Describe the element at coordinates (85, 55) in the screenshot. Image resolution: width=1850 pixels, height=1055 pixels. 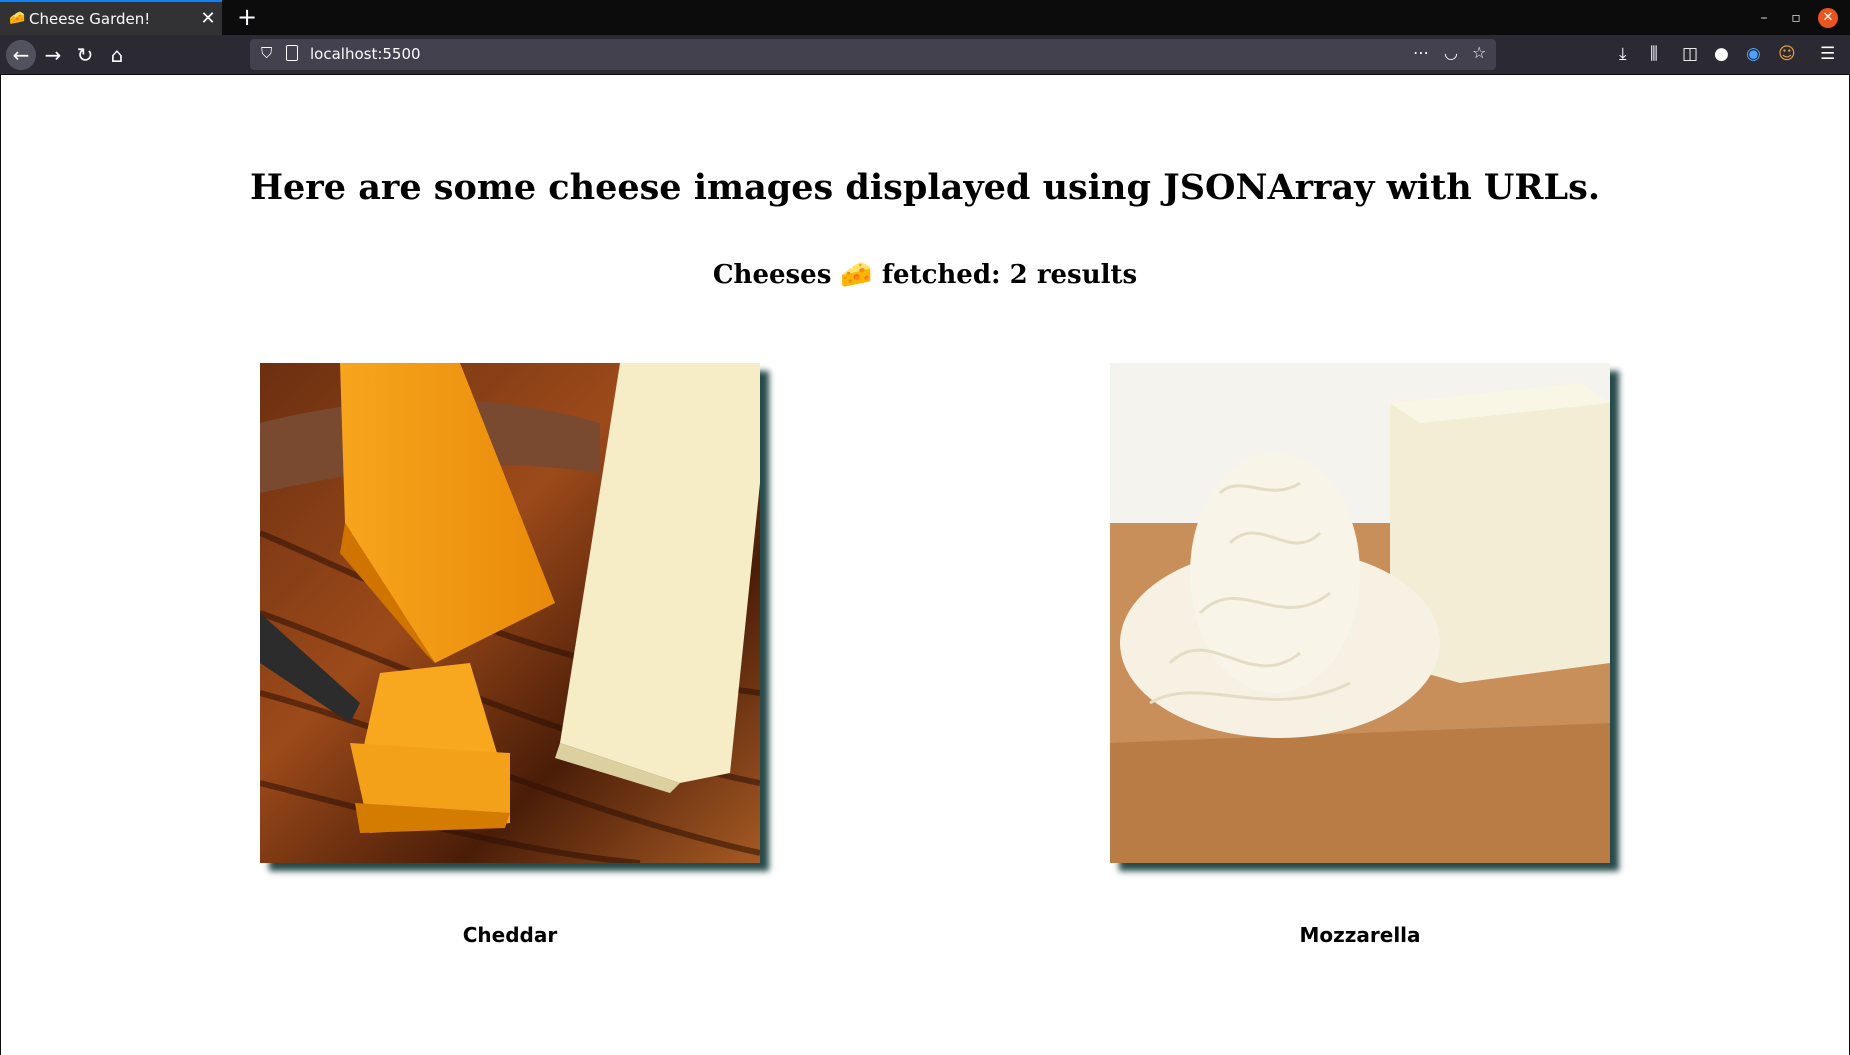
I see `reload-button: ↻` at that location.